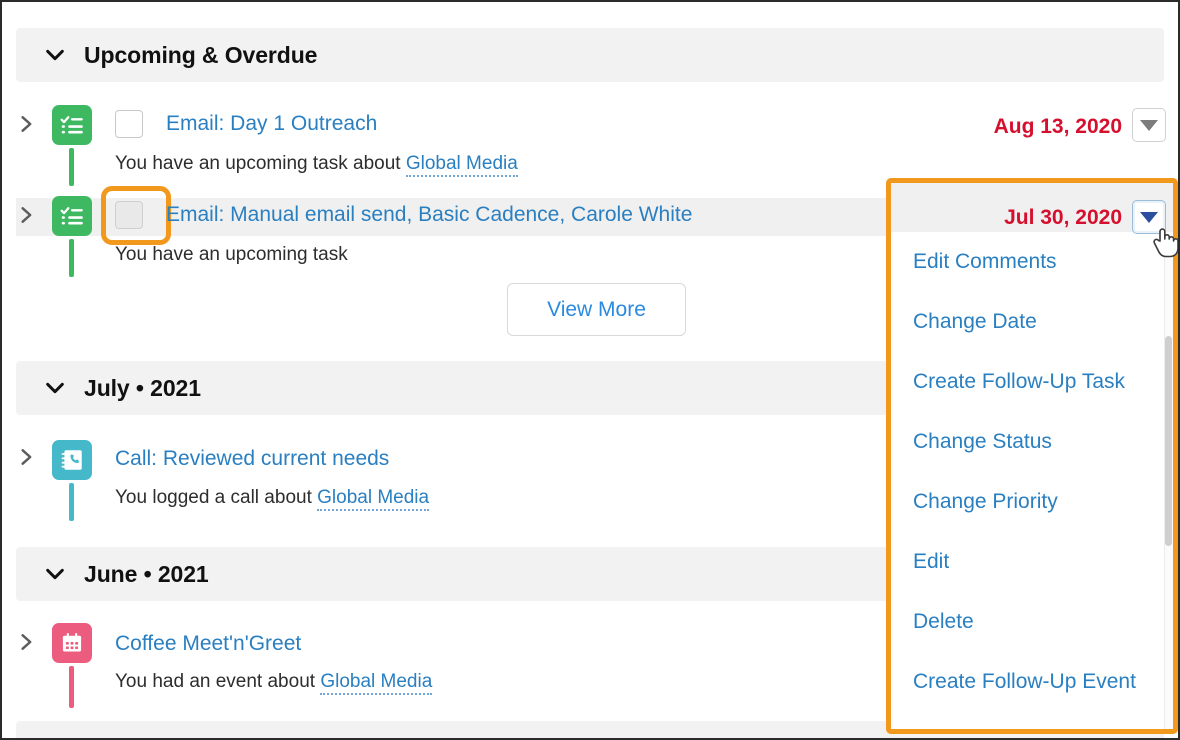 Image resolution: width=1180 pixels, height=740 pixels. Describe the element at coordinates (218, 681) in the screenshot. I see `activity-subtitle-text: You had an event about` at that location.